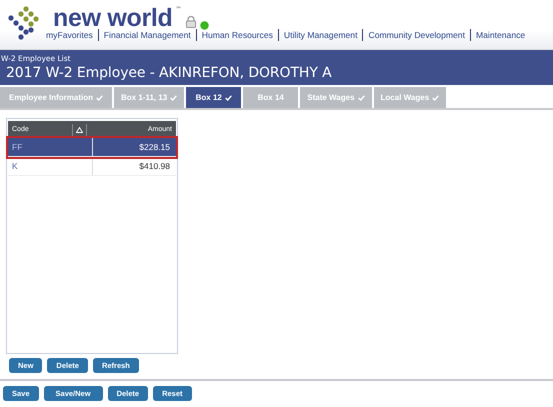 The image size is (553, 407). What do you see at coordinates (416, 35) in the screenshot?
I see `nav-link: Community Development` at bounding box center [416, 35].